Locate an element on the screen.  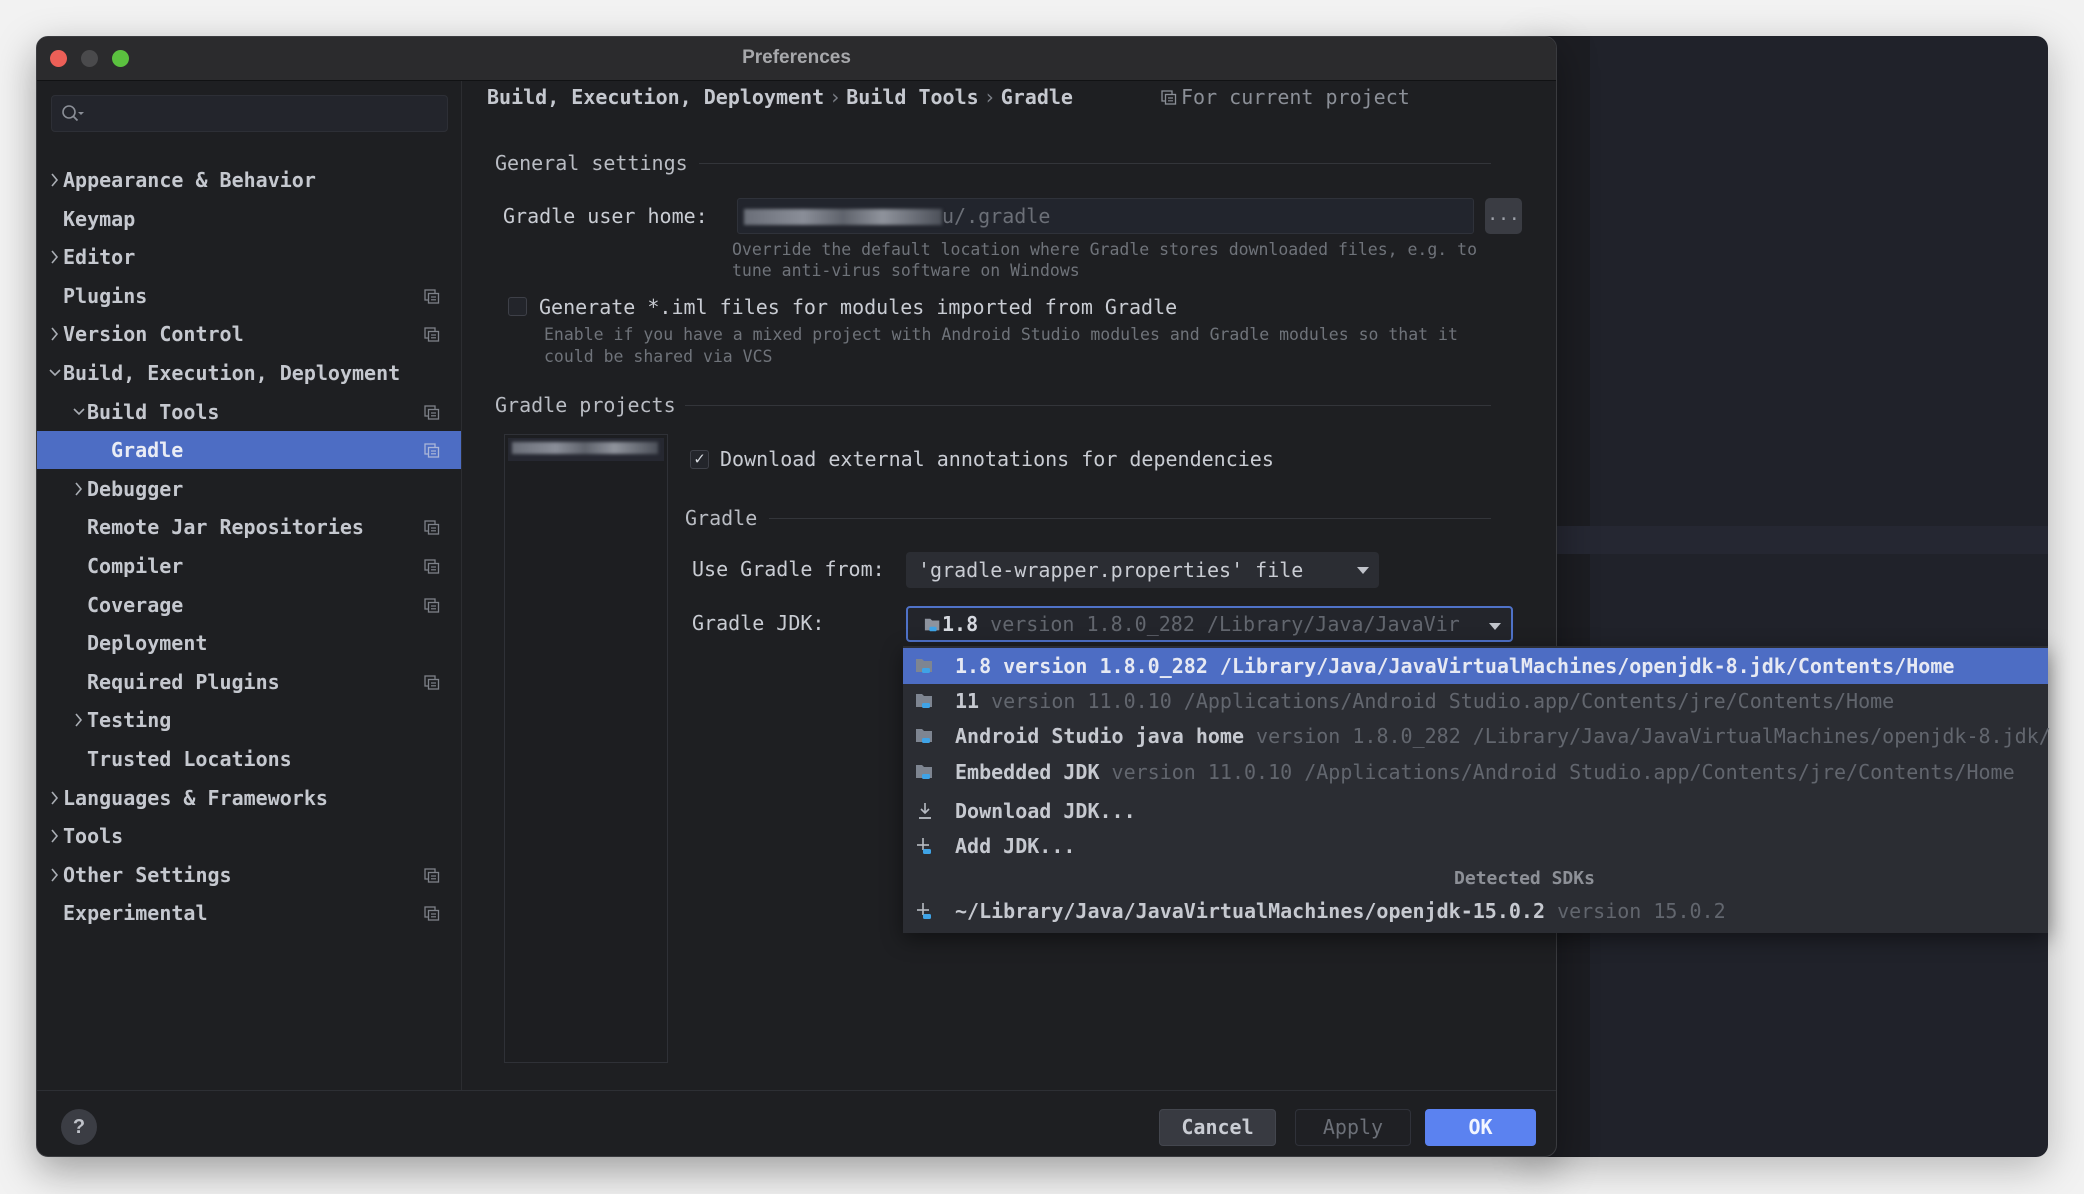
sidebar-item: Coverage is located at coordinates (249, 605).